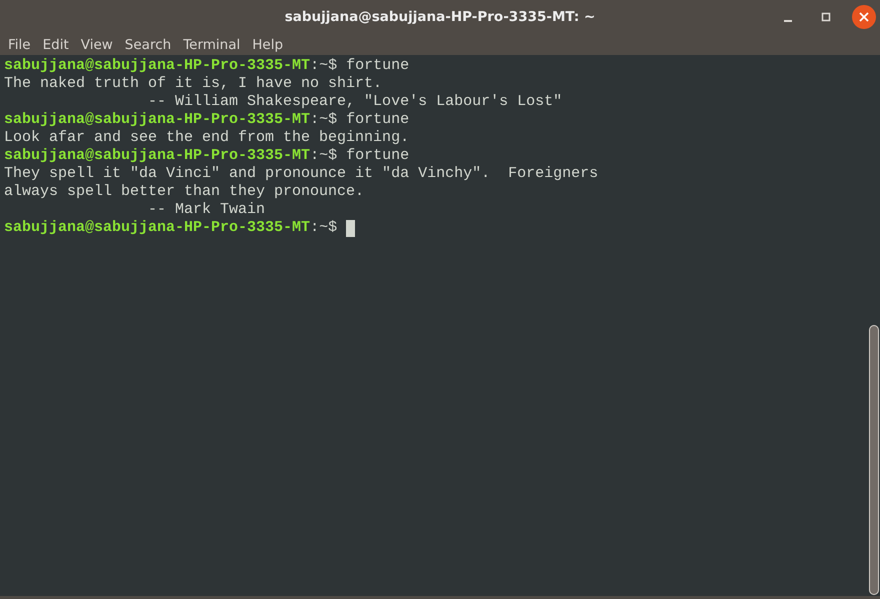  Describe the element at coordinates (354, 102) in the screenshot. I see `output-text: -- William Shakespeare, "Love's Labour's Lost"` at that location.